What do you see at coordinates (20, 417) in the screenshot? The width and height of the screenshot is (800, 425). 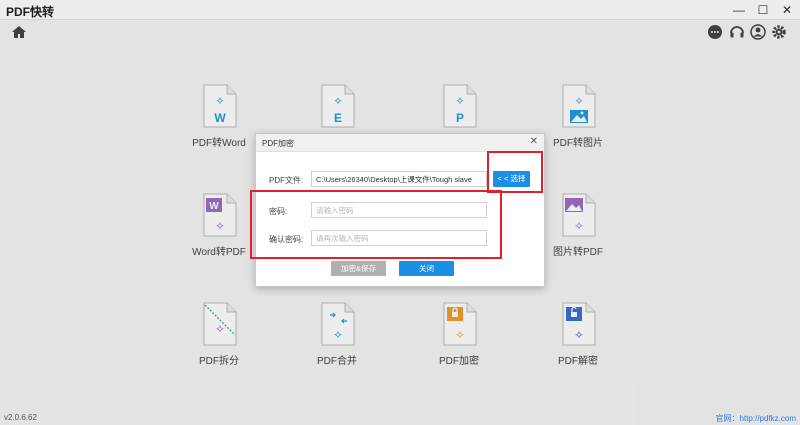 I see `version-text: v2.0.6.62` at bounding box center [20, 417].